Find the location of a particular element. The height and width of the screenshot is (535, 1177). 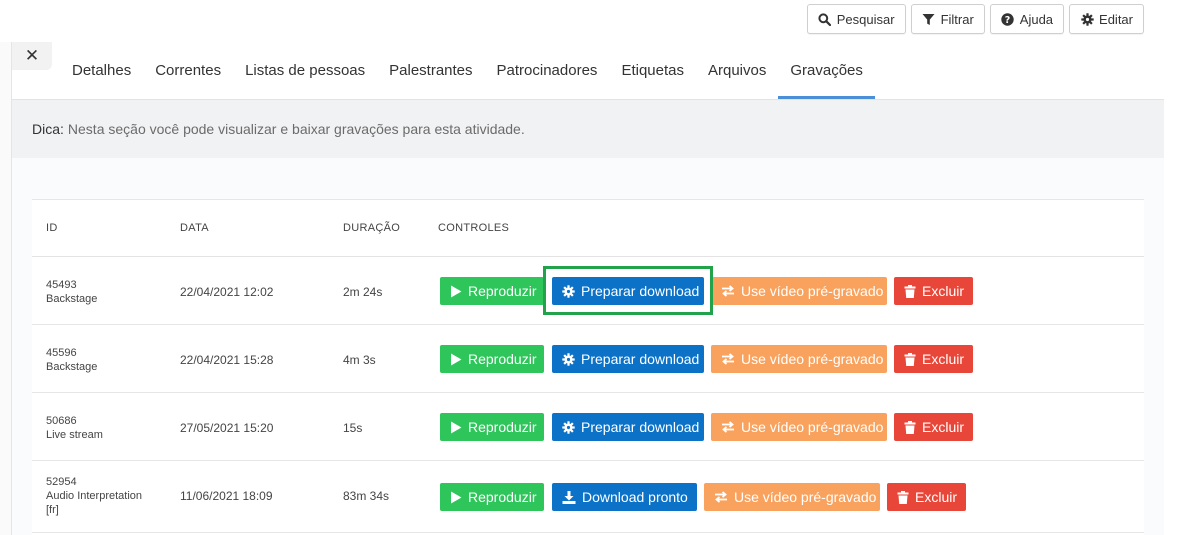

tab-streams: Correntes is located at coordinates (188, 70).